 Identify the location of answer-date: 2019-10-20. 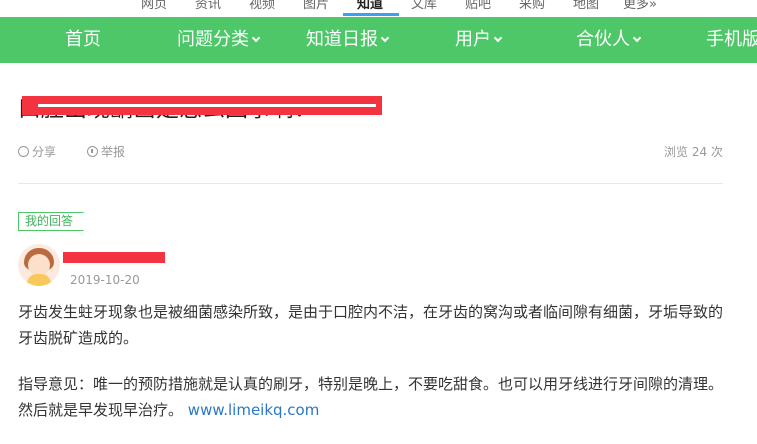
(105, 280).